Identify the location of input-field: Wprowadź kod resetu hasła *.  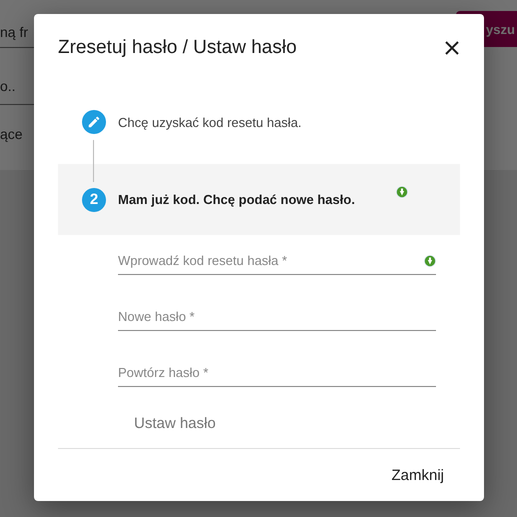
(277, 262).